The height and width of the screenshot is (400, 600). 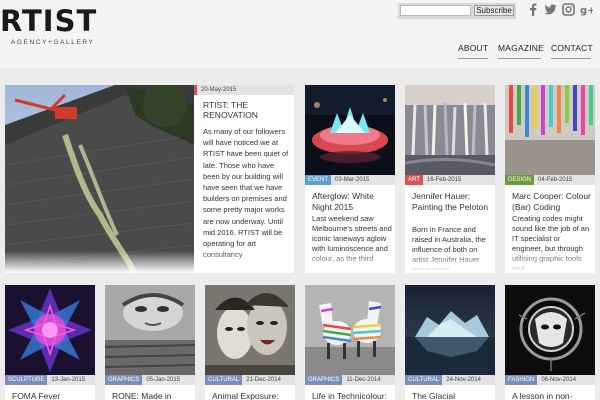 I want to click on post-meta: GRAPHICS 05-Jan-2015, so click(x=150, y=380).